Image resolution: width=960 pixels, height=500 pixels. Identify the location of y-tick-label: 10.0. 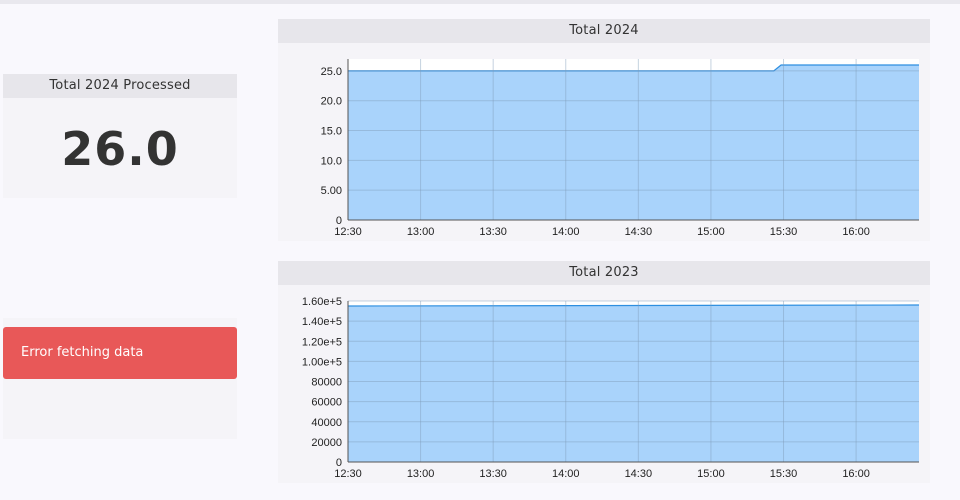
(331, 161).